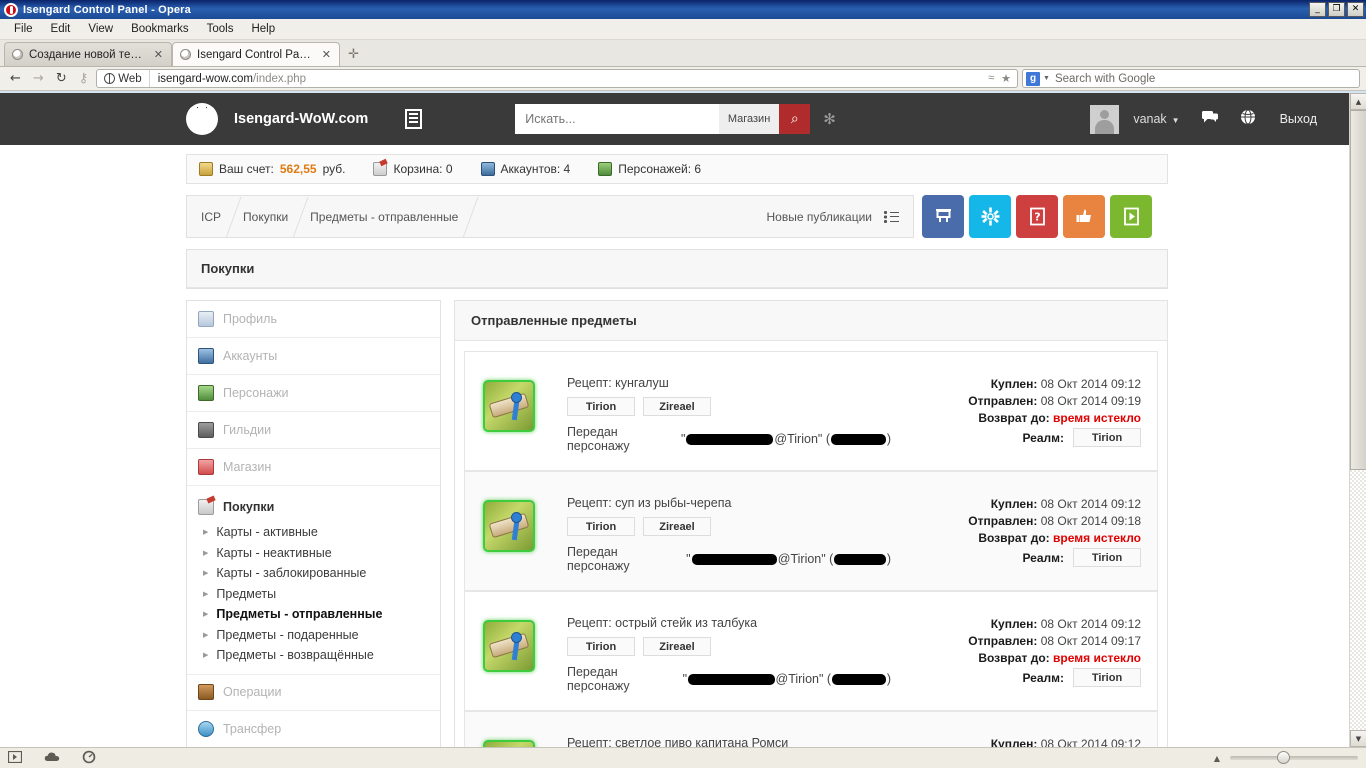  What do you see at coordinates (1294, 757) in the screenshot?
I see `zoom-slider-track` at bounding box center [1294, 757].